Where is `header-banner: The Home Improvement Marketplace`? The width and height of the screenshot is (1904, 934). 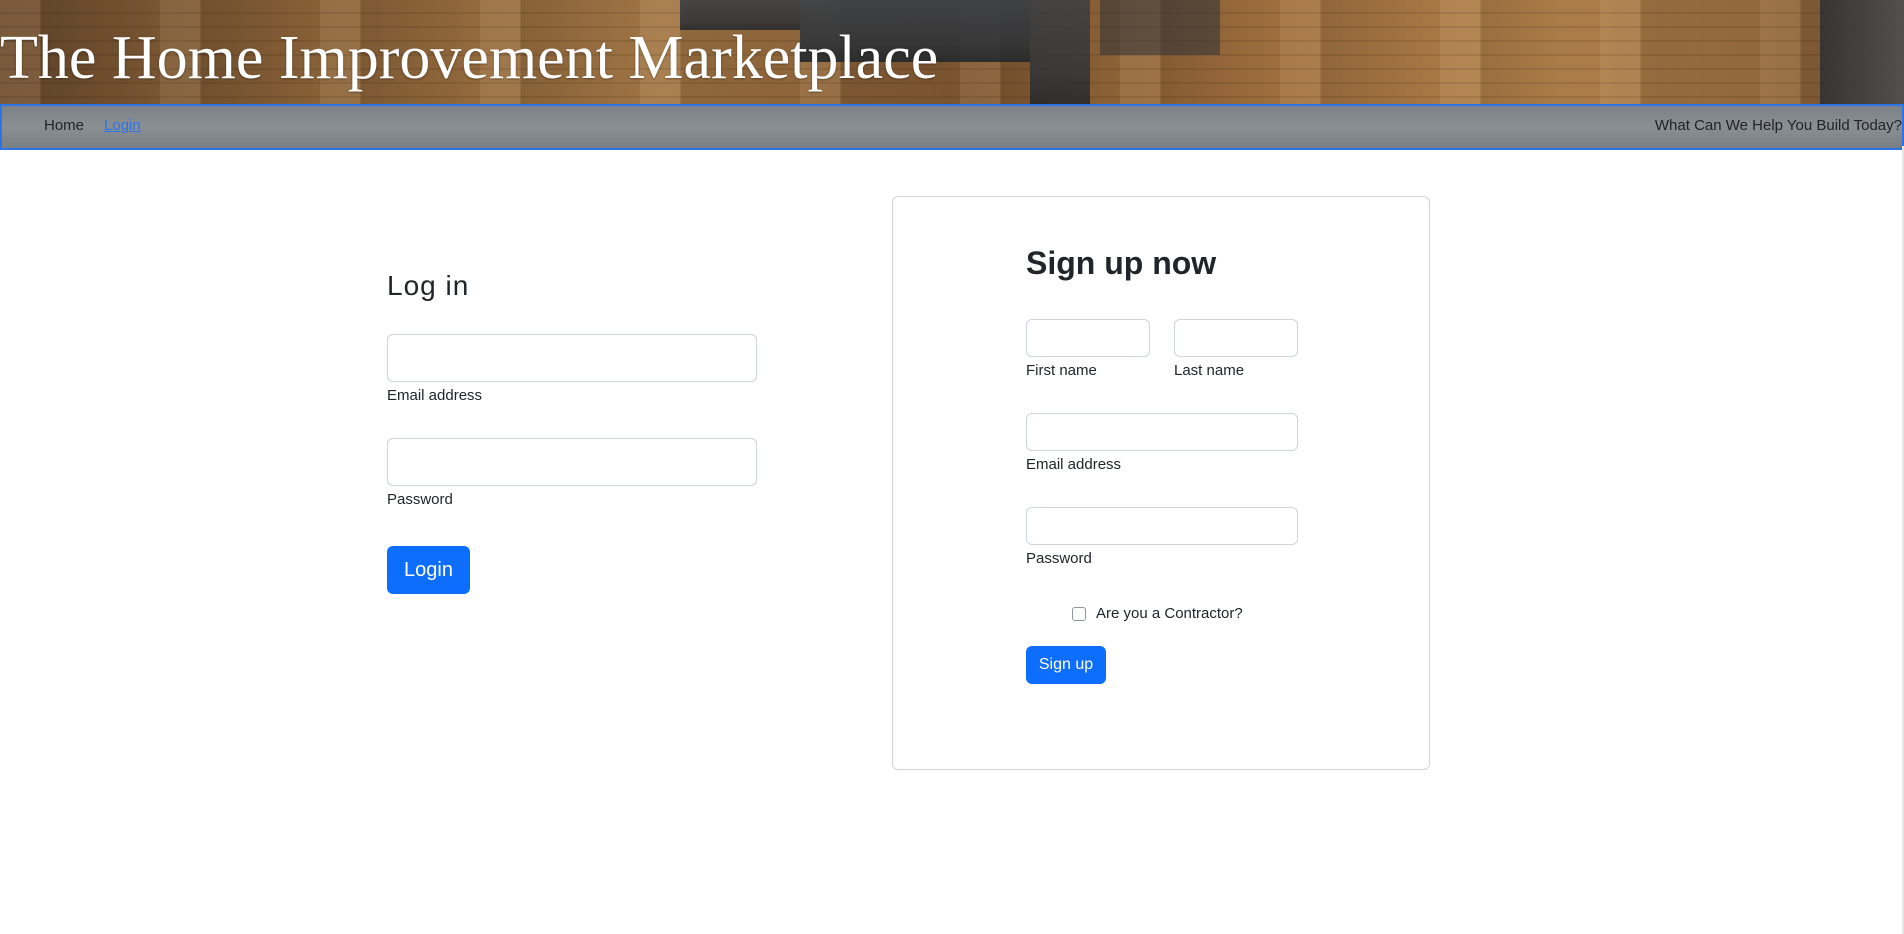
header-banner: The Home Improvement Marketplace is located at coordinates (952, 52).